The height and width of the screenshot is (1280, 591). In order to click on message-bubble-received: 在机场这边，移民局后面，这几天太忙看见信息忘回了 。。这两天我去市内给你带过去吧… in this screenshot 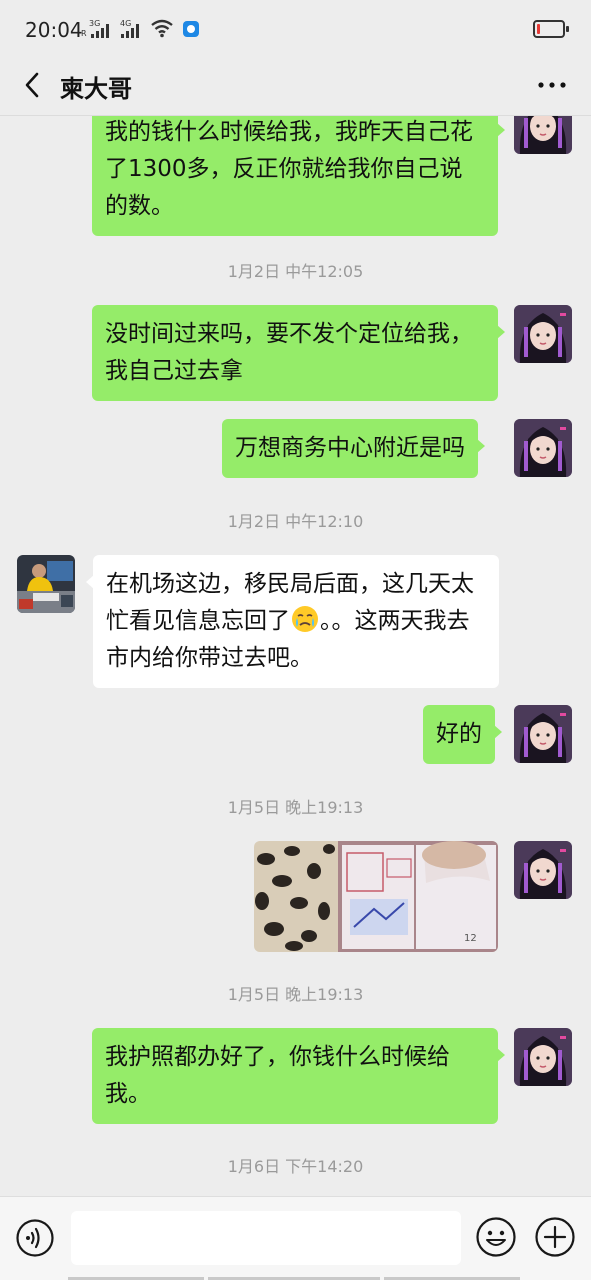, I will do `click(292, 621)`.